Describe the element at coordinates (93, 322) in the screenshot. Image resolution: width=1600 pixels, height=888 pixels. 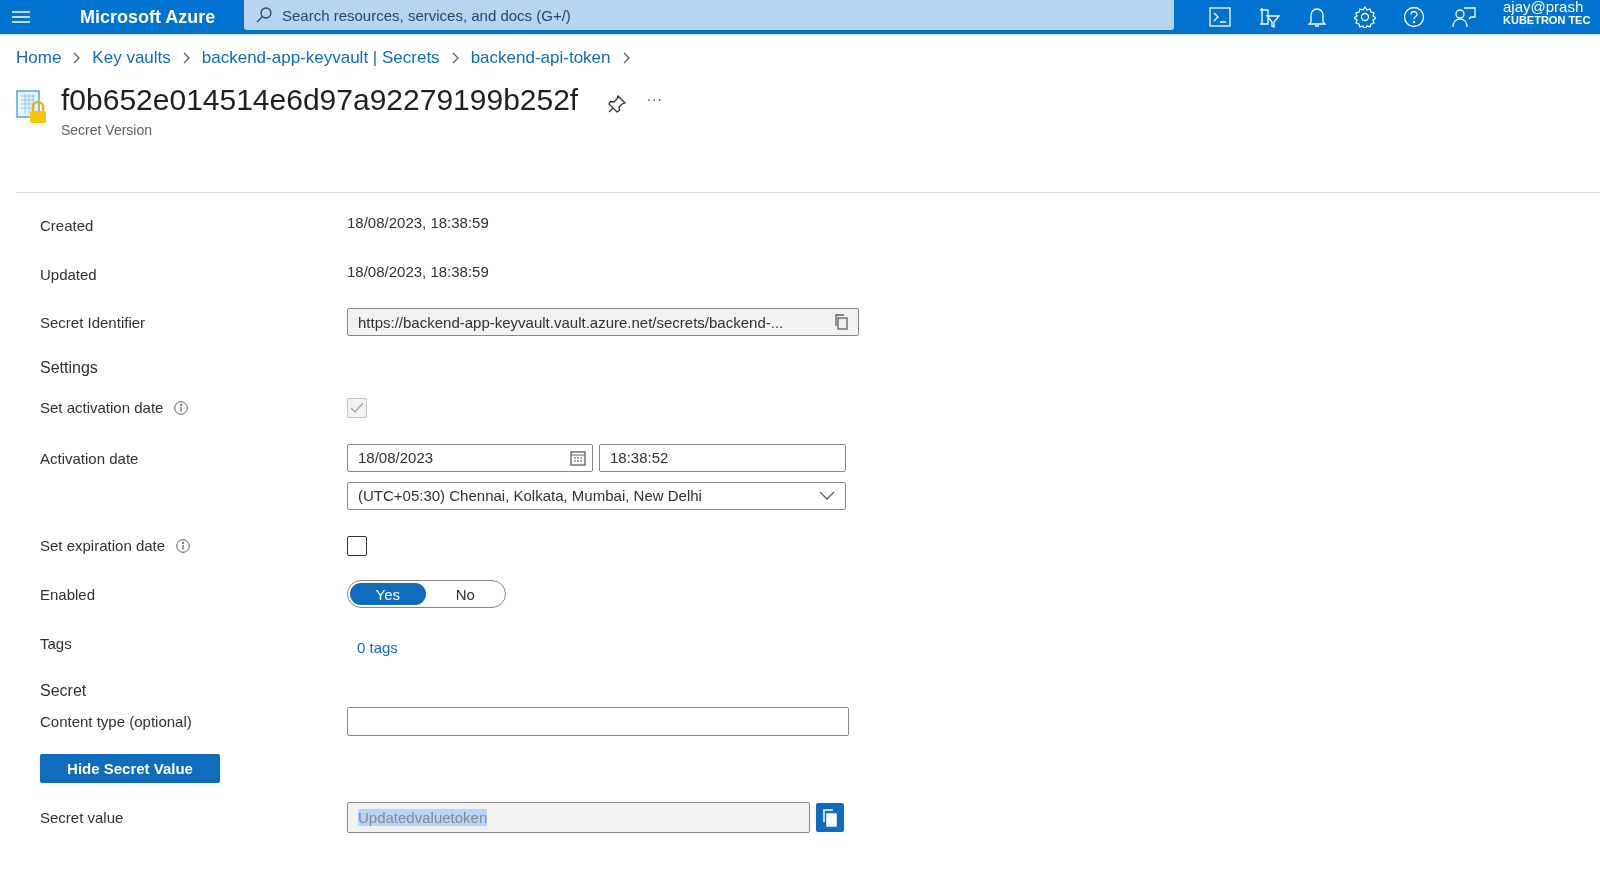
I see `field-label: Secret Identifier` at that location.